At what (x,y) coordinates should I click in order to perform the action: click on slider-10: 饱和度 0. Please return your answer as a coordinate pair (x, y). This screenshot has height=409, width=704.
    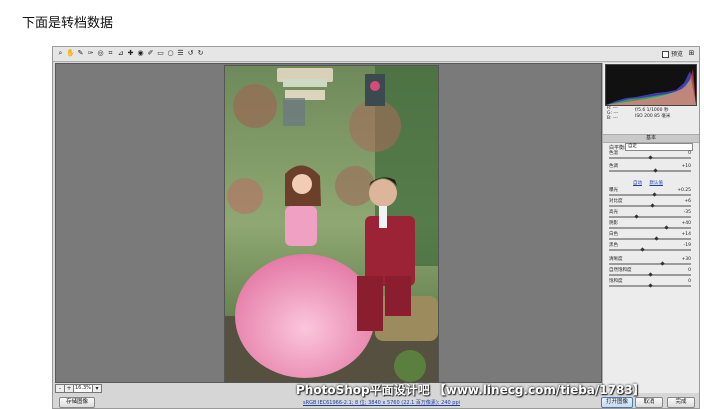
    Looking at the image, I should click on (651, 284).